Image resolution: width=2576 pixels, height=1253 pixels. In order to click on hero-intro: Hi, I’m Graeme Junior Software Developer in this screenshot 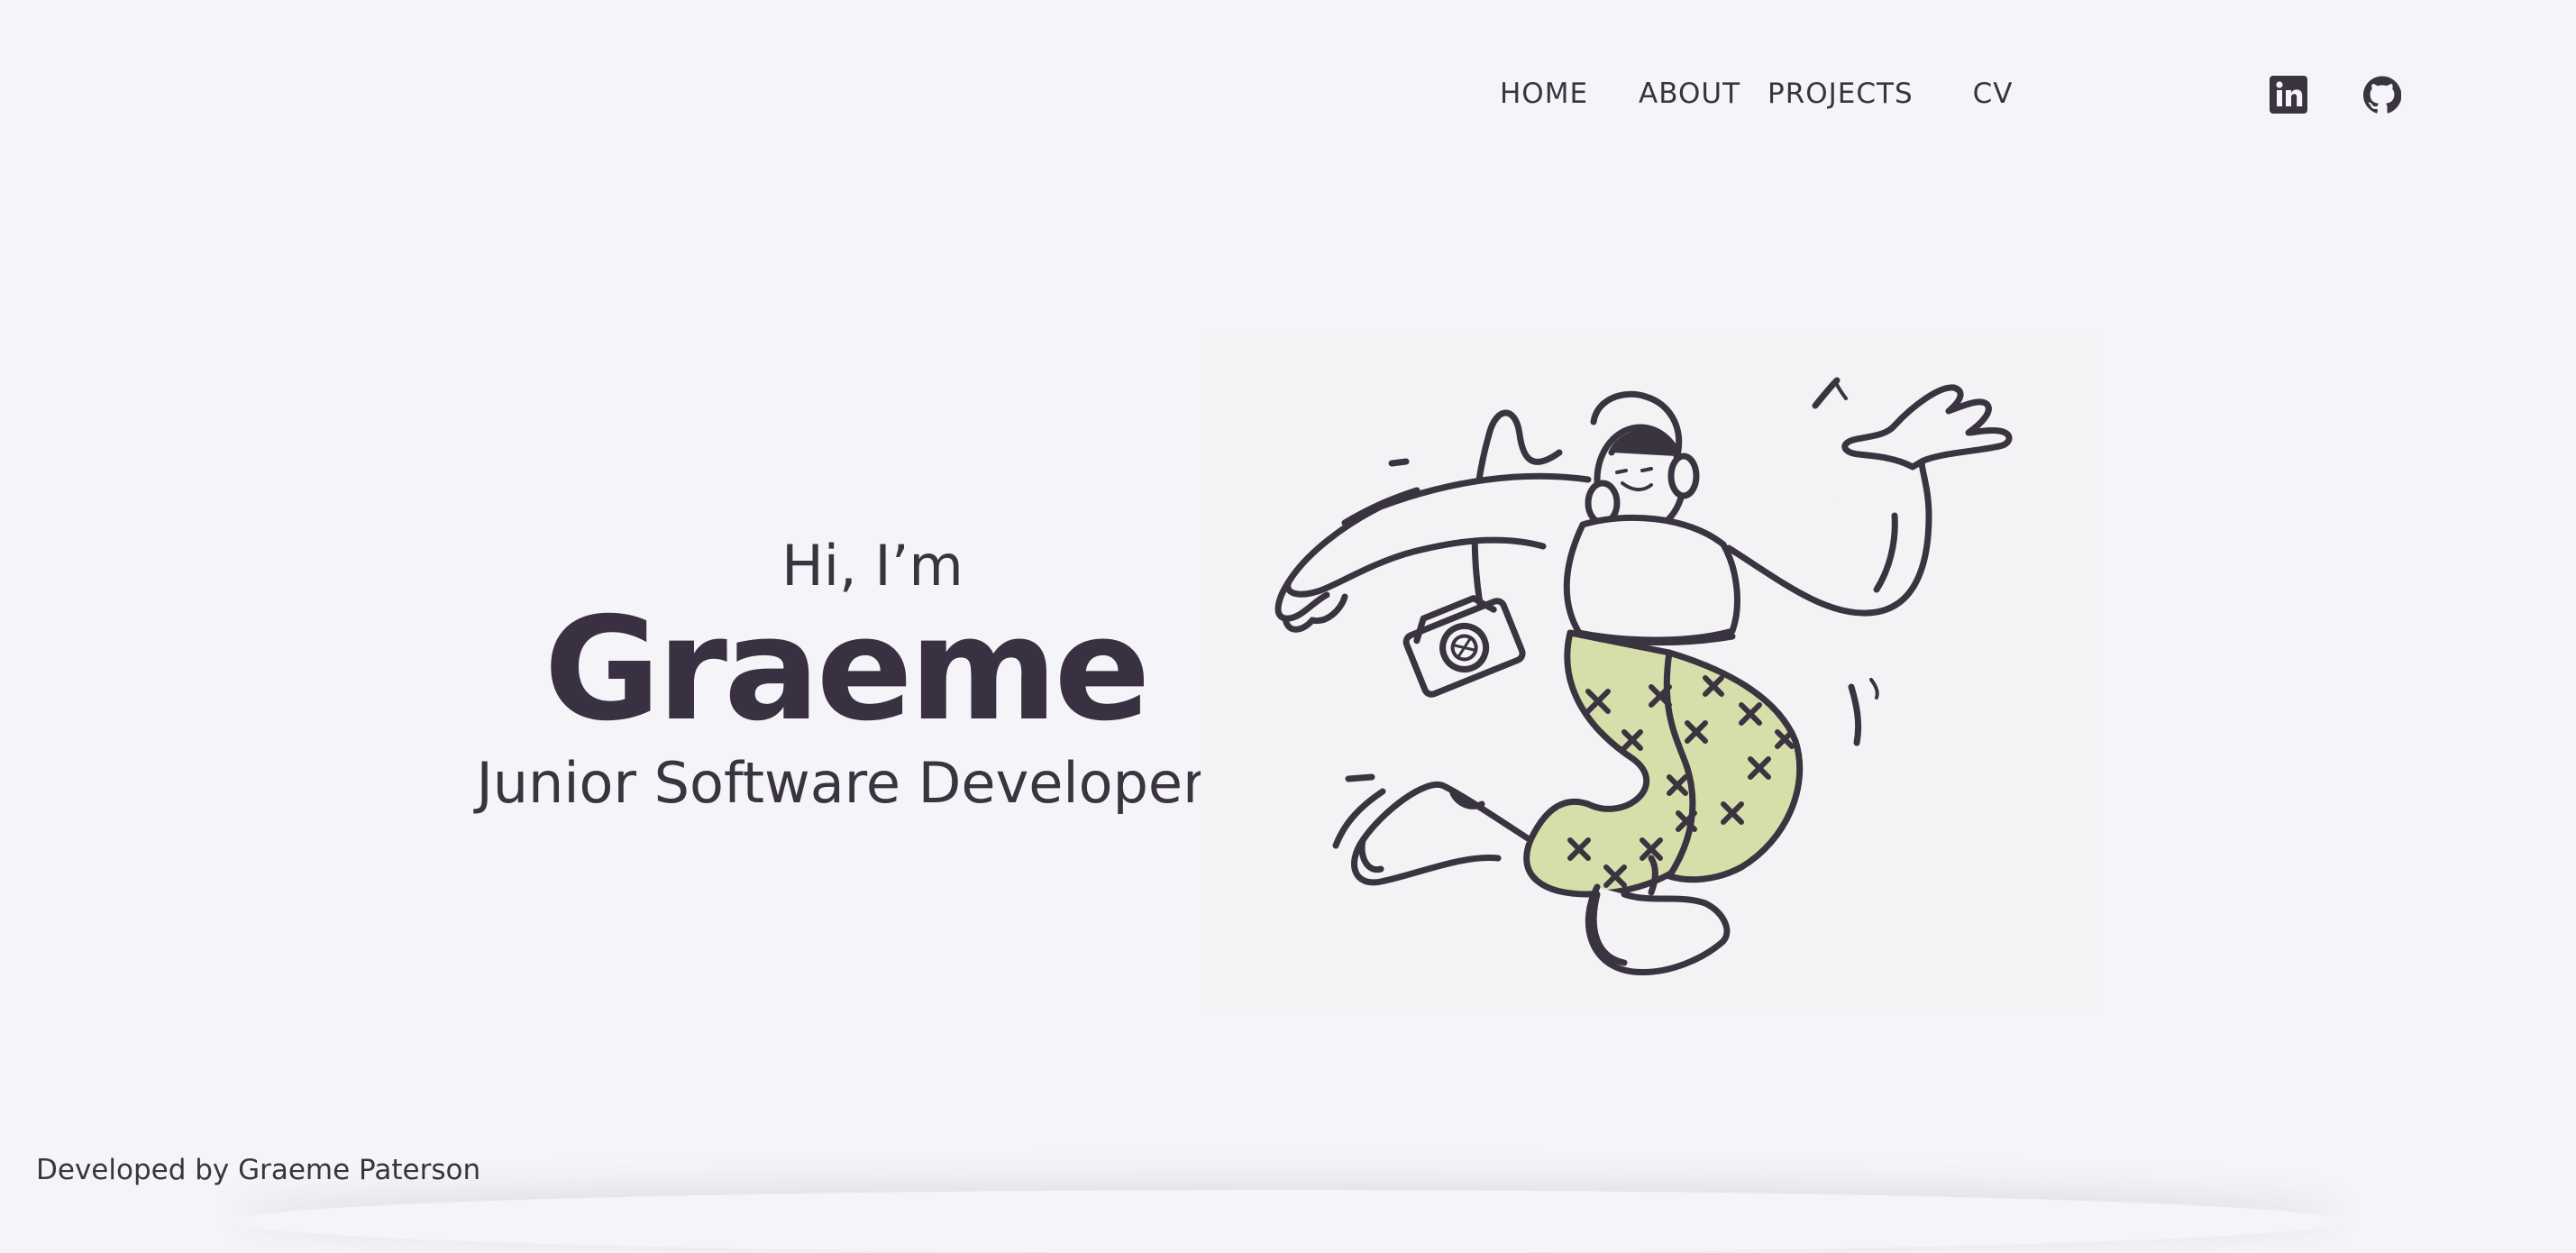, I will do `click(841, 677)`.